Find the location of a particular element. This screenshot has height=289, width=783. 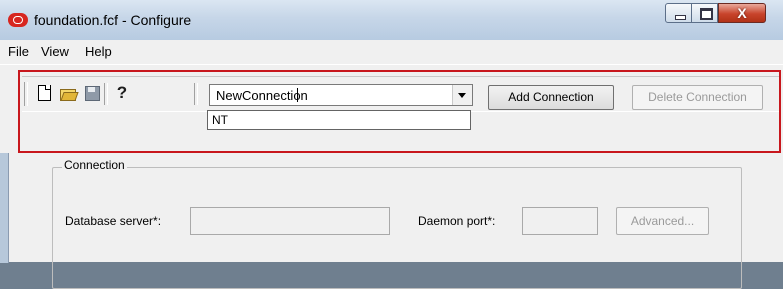

combo-dropdown-arrow-icon is located at coordinates (462, 95).